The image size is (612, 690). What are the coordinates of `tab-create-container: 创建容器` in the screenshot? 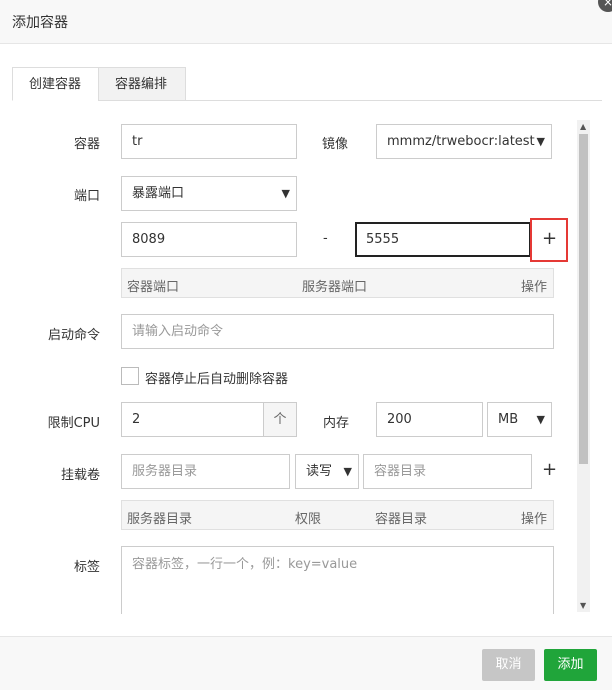 It's located at (55, 84).